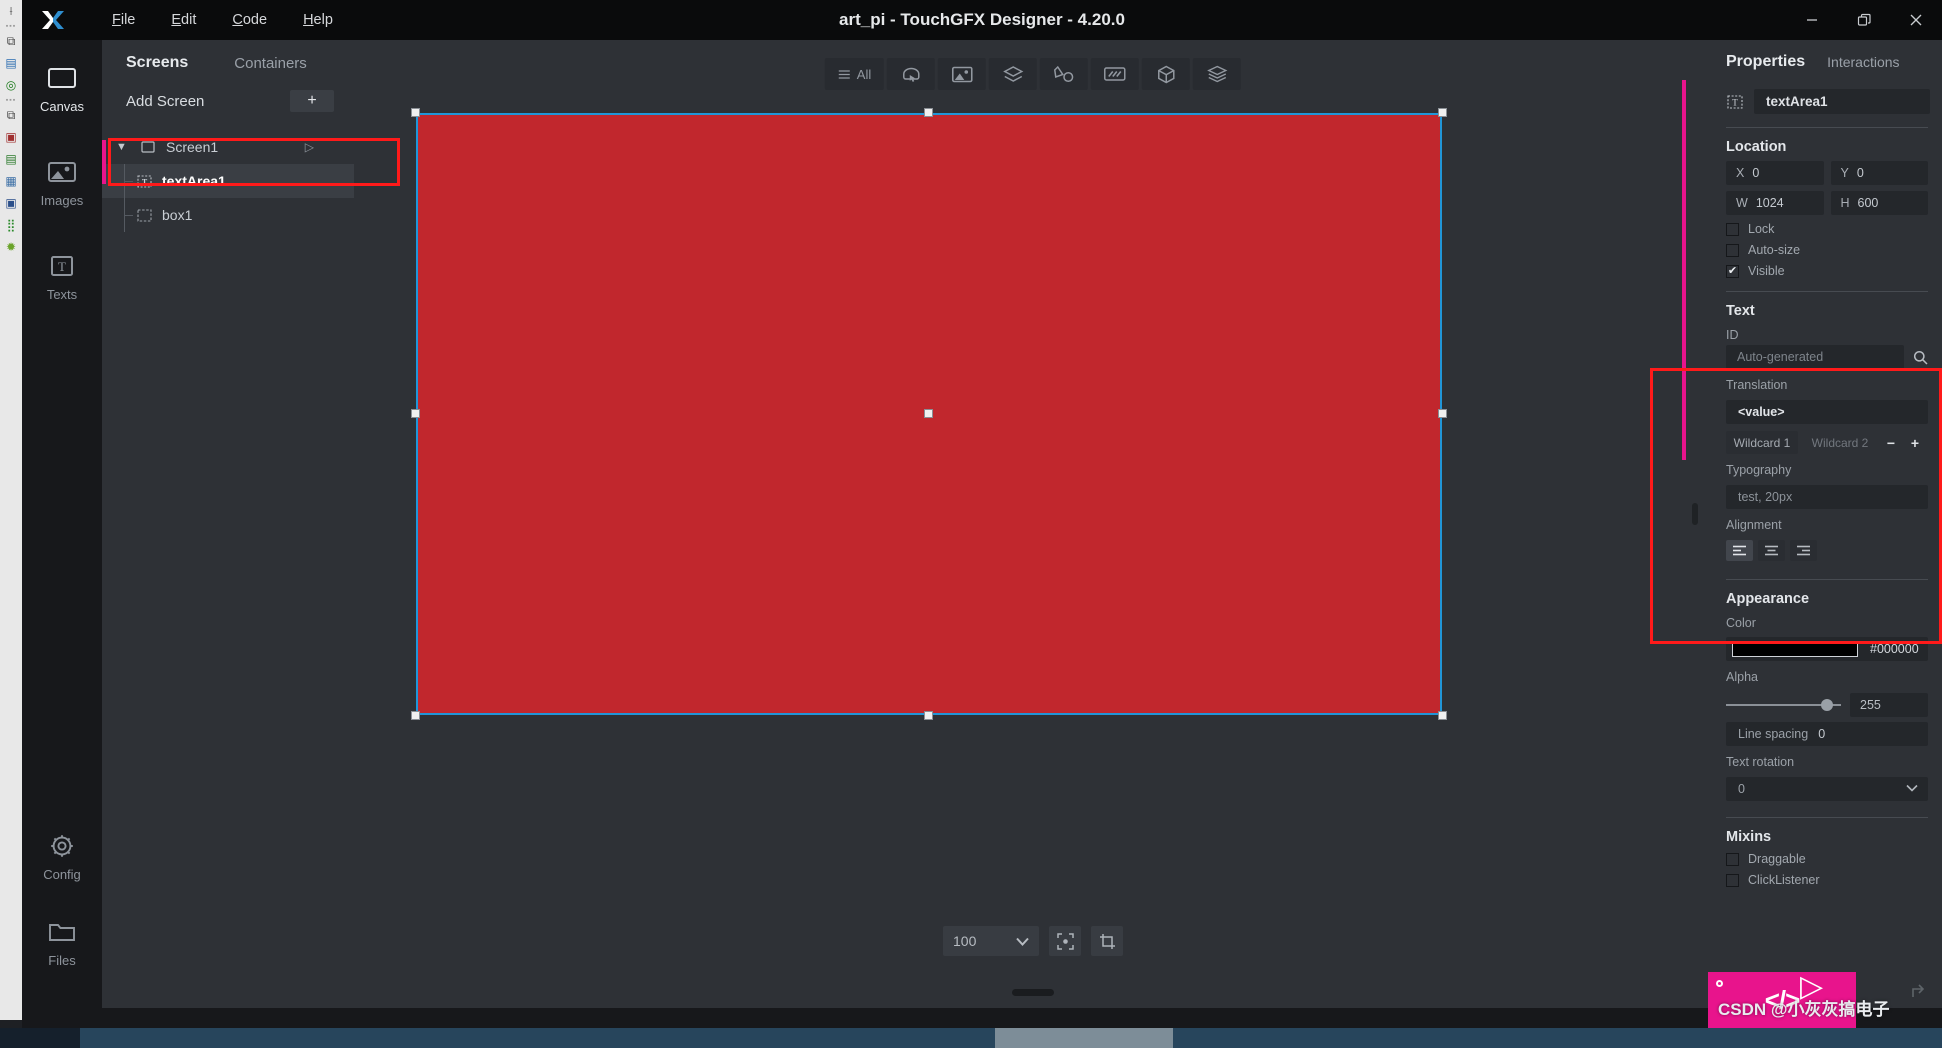 The image size is (1942, 1048). I want to click on zoom-level-value: 100, so click(965, 941).